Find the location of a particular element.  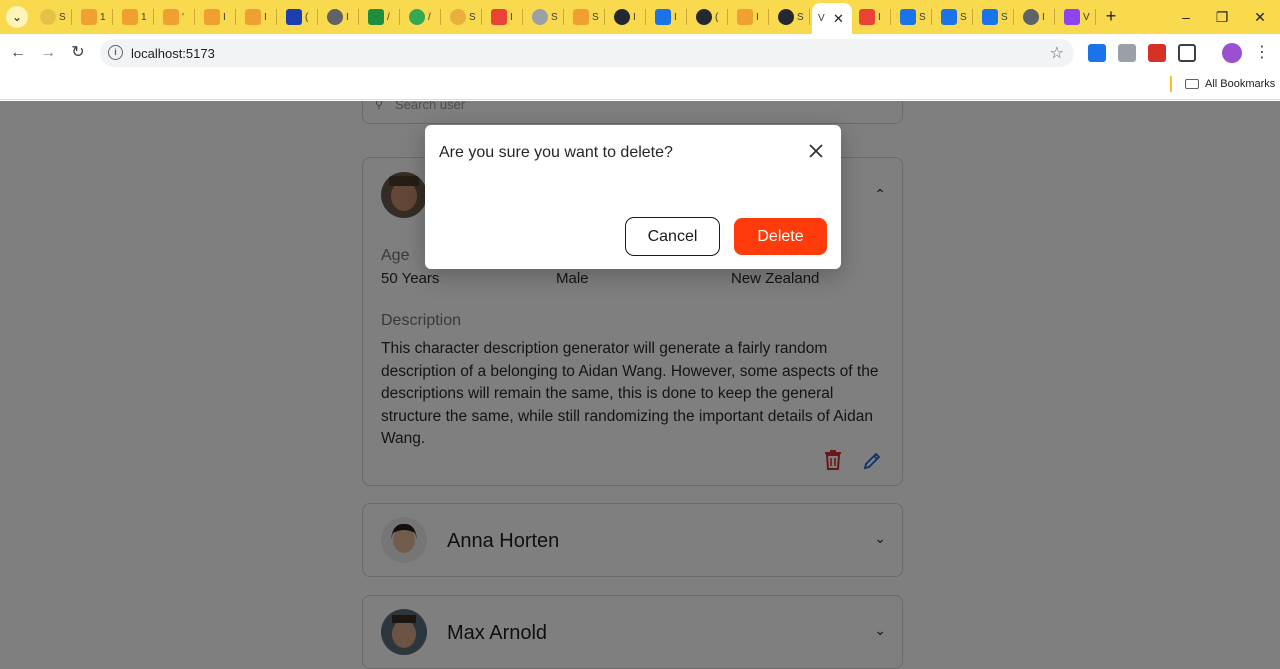

cancel-button: Cancel is located at coordinates (672, 236).